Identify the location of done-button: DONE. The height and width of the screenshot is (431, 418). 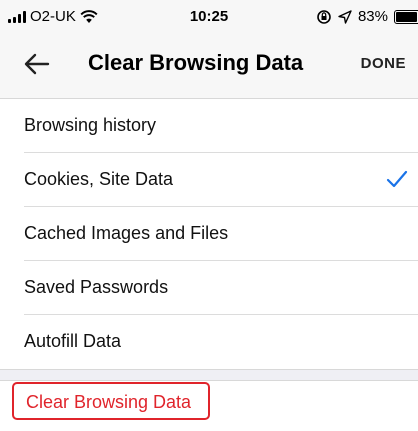
(383, 63).